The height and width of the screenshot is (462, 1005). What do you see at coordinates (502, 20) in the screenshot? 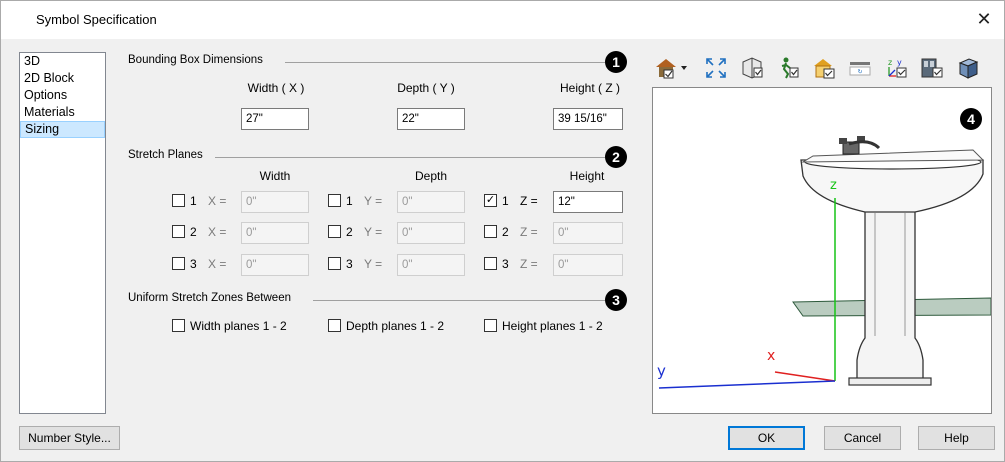
I see `title-bar: Symbol Specification ✕` at bounding box center [502, 20].